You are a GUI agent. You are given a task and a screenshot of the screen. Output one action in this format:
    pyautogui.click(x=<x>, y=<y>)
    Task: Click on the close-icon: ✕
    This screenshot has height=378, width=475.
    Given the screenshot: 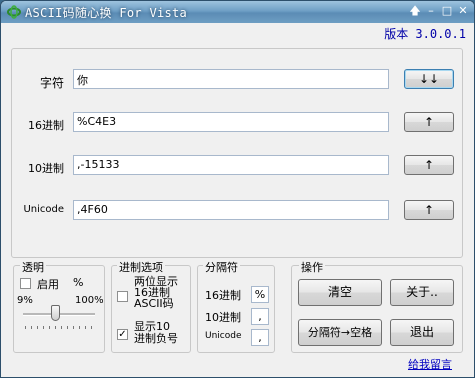 What is the action you would take?
    pyautogui.click(x=463, y=11)
    